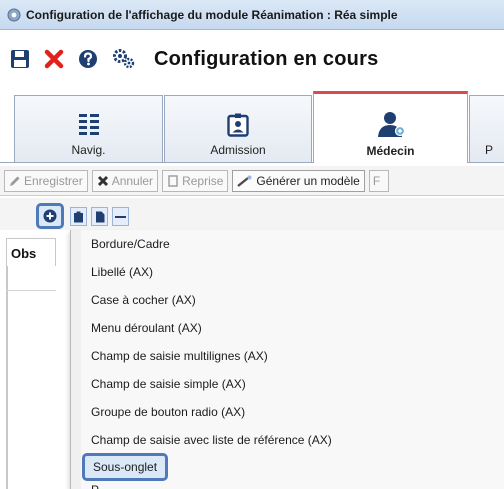 This screenshot has width=504, height=489. I want to click on pencil-icon, so click(15, 181).